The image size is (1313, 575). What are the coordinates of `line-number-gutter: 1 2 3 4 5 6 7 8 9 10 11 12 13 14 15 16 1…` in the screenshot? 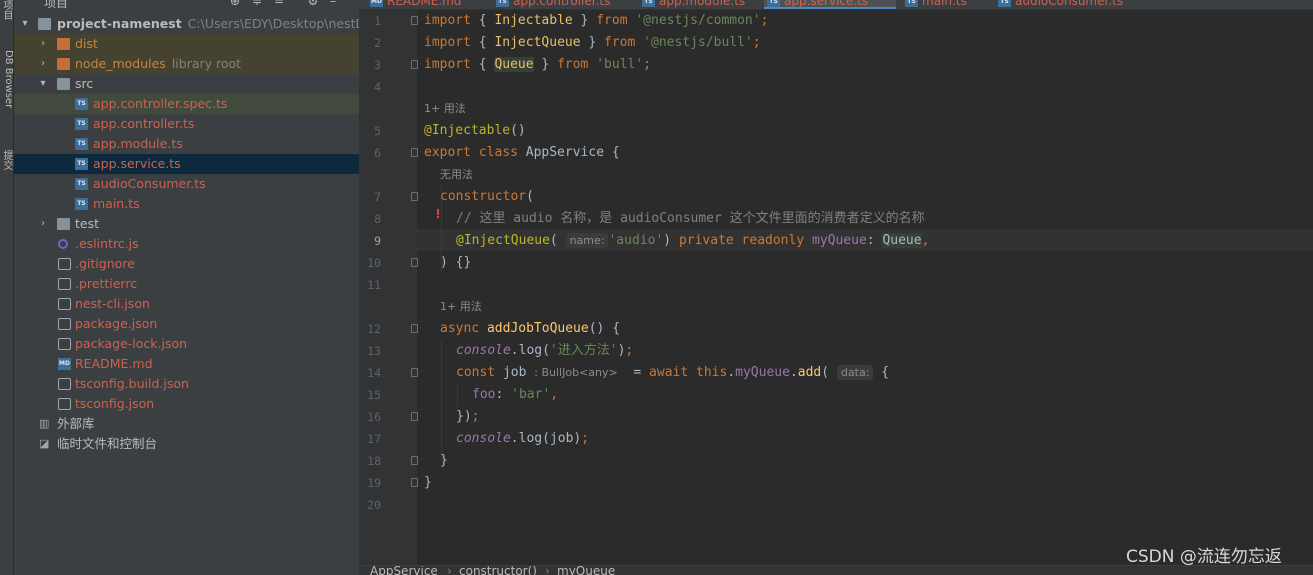 It's located at (388, 287).